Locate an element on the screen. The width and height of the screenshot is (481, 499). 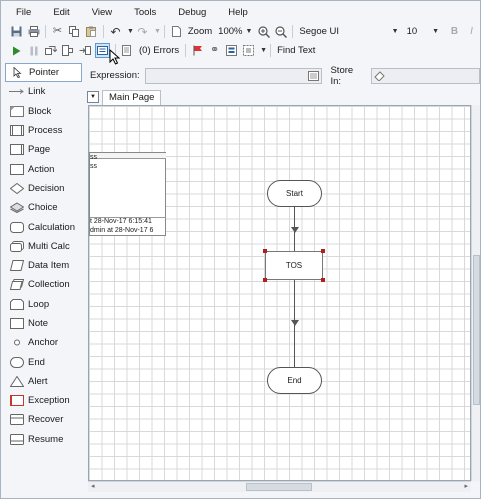
palette-item-action: Action is located at coordinates (43, 168).